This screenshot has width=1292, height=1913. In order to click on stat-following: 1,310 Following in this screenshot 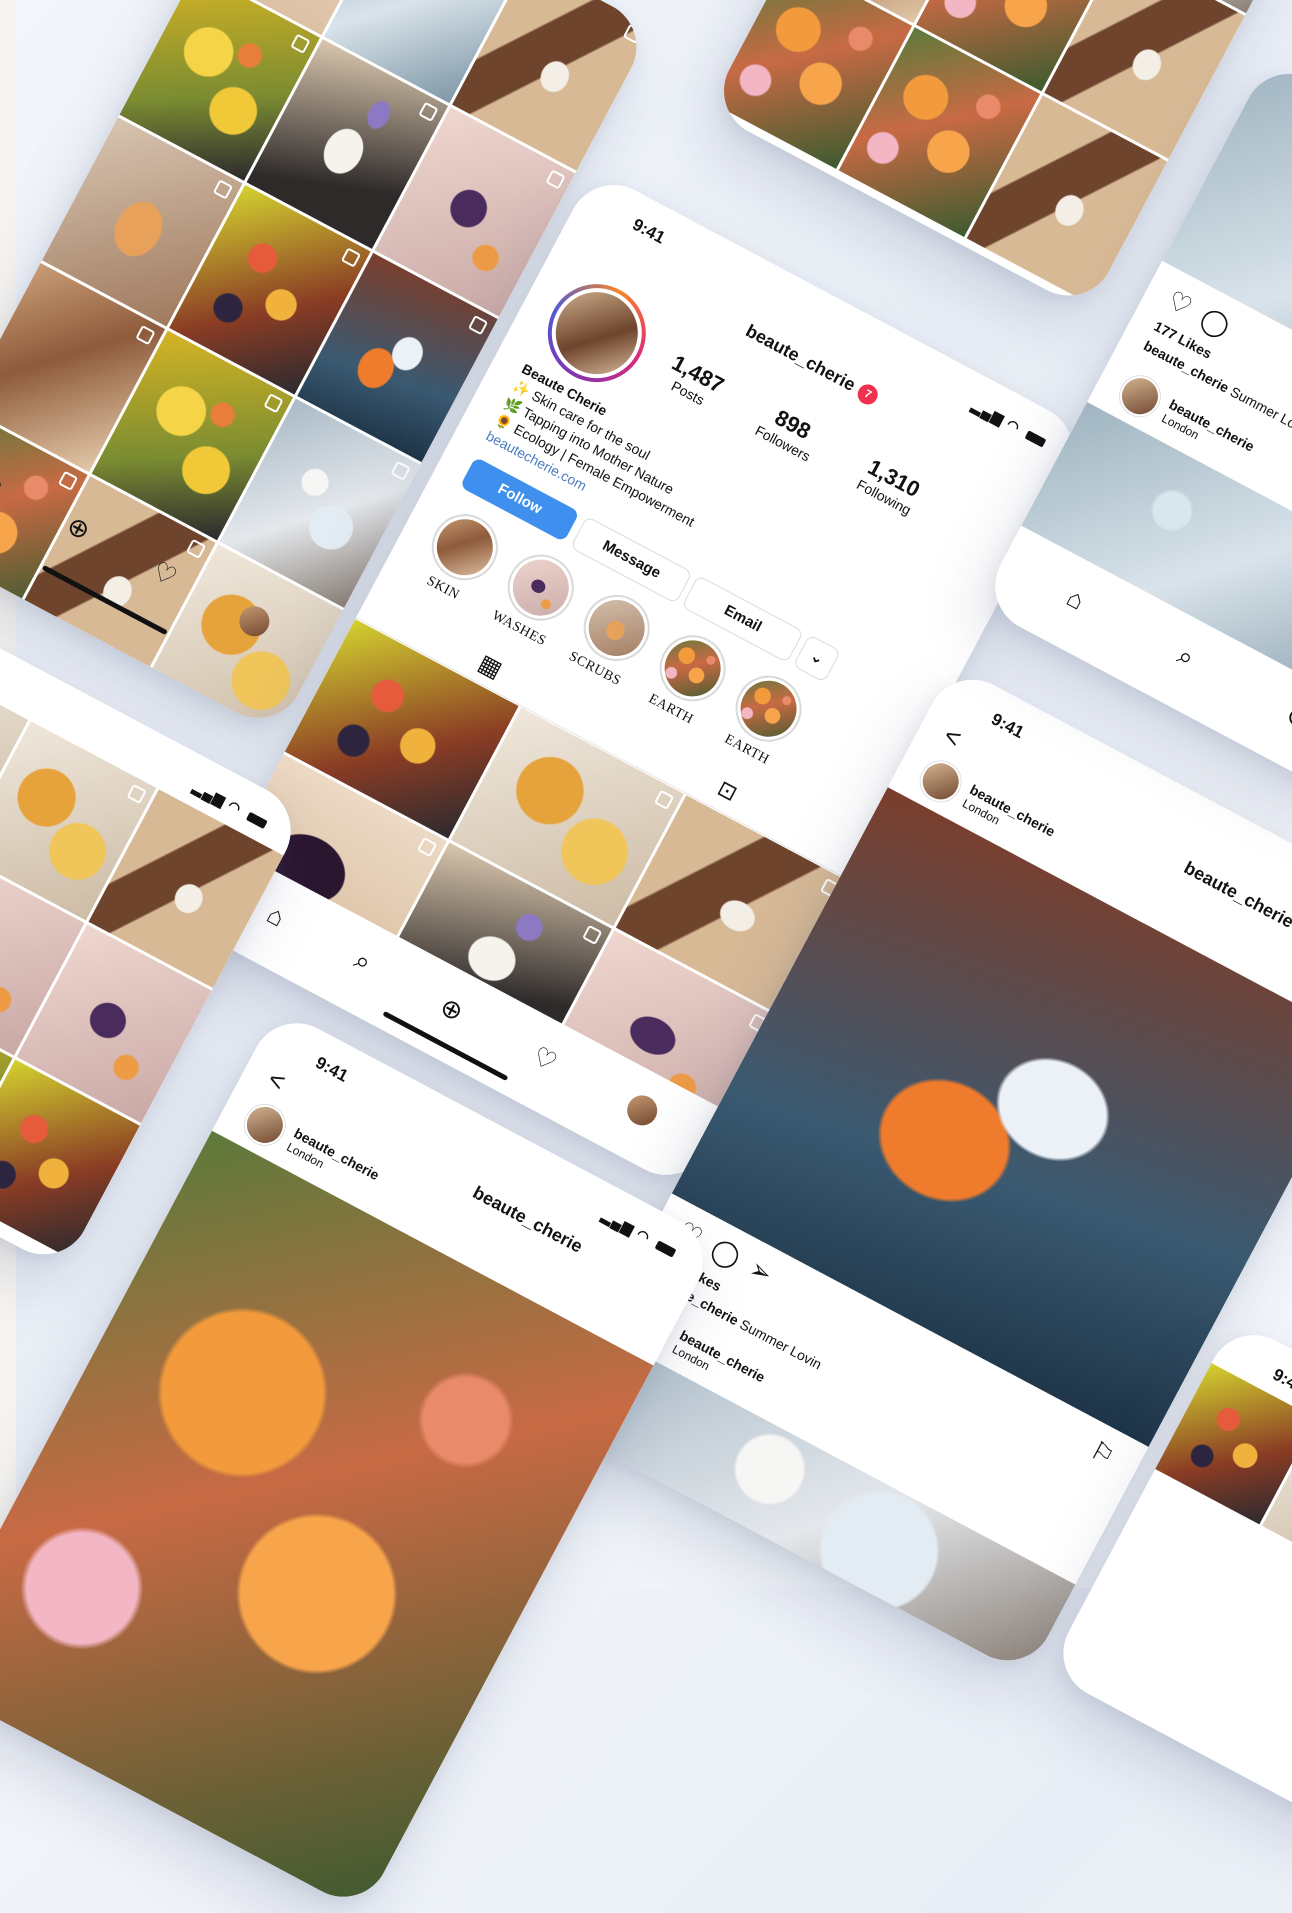, I will do `click(889, 486)`.